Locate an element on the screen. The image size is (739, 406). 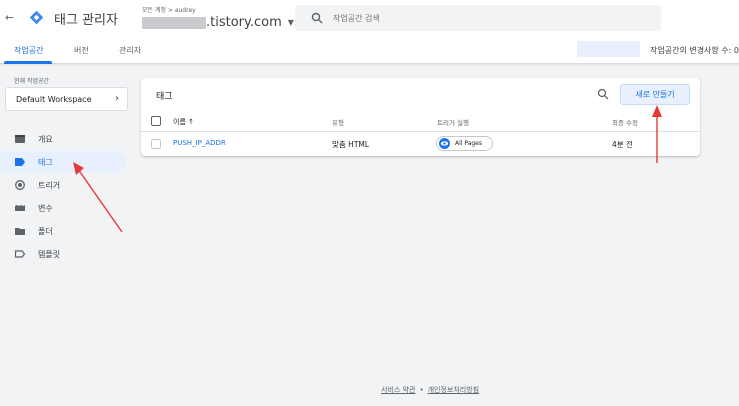
column-header-trigger: 트리거 실행 is located at coordinates (453, 122).